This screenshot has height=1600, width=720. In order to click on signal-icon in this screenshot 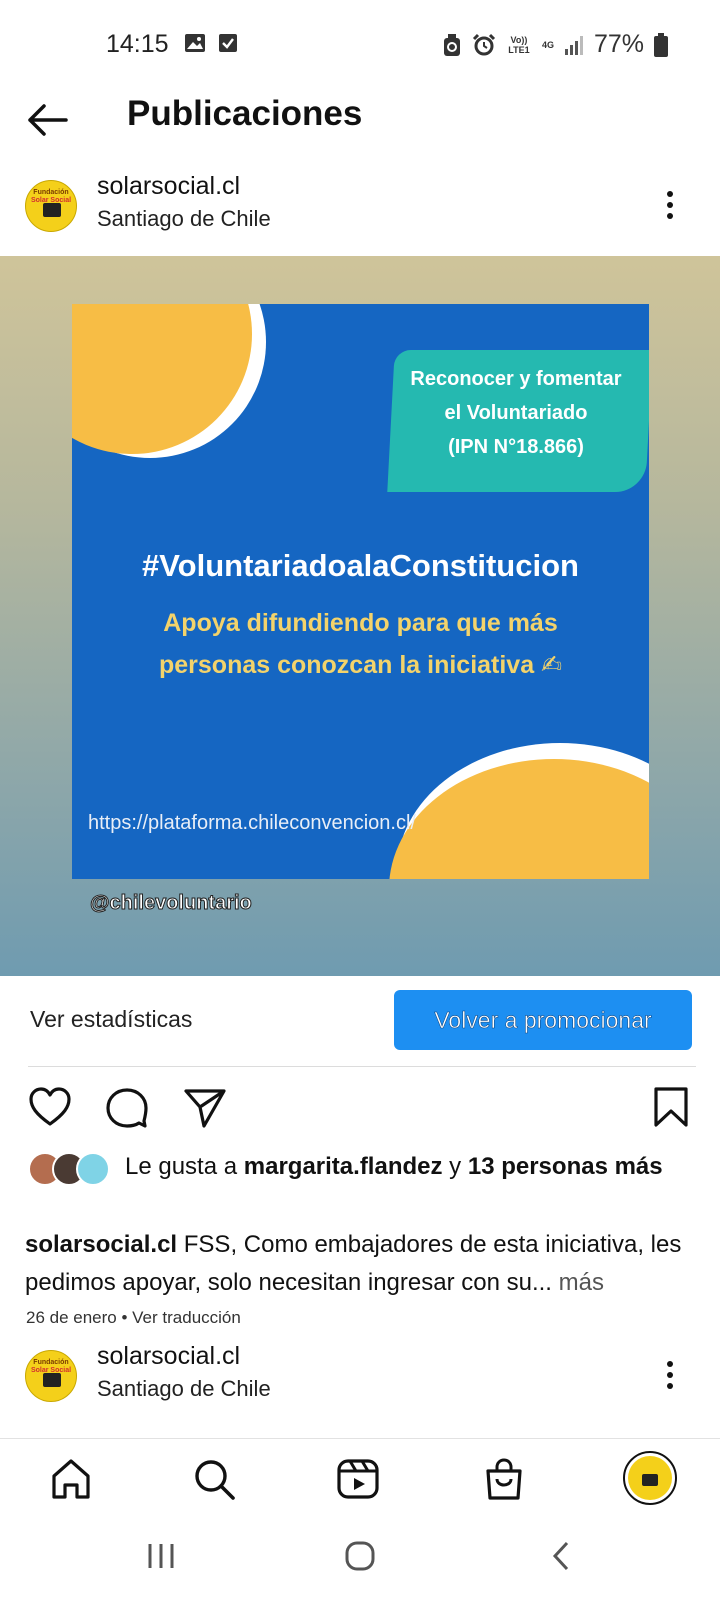, I will do `click(573, 45)`.